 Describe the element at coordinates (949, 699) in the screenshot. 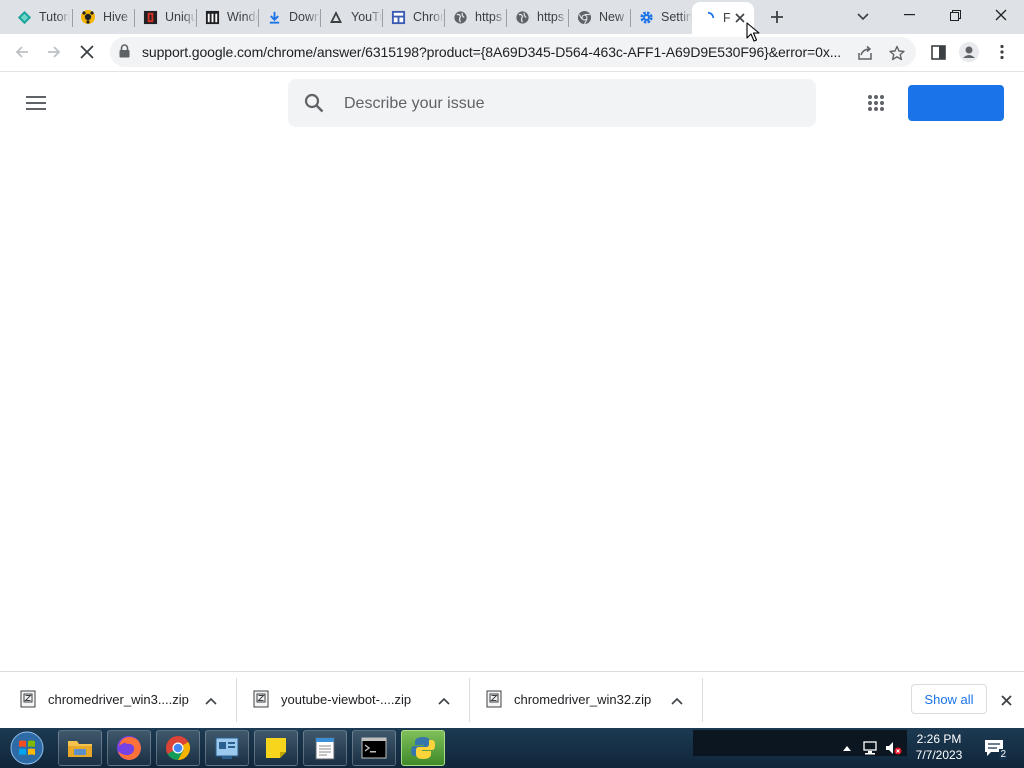

I see `show-all-downloads-button: Show all` at that location.